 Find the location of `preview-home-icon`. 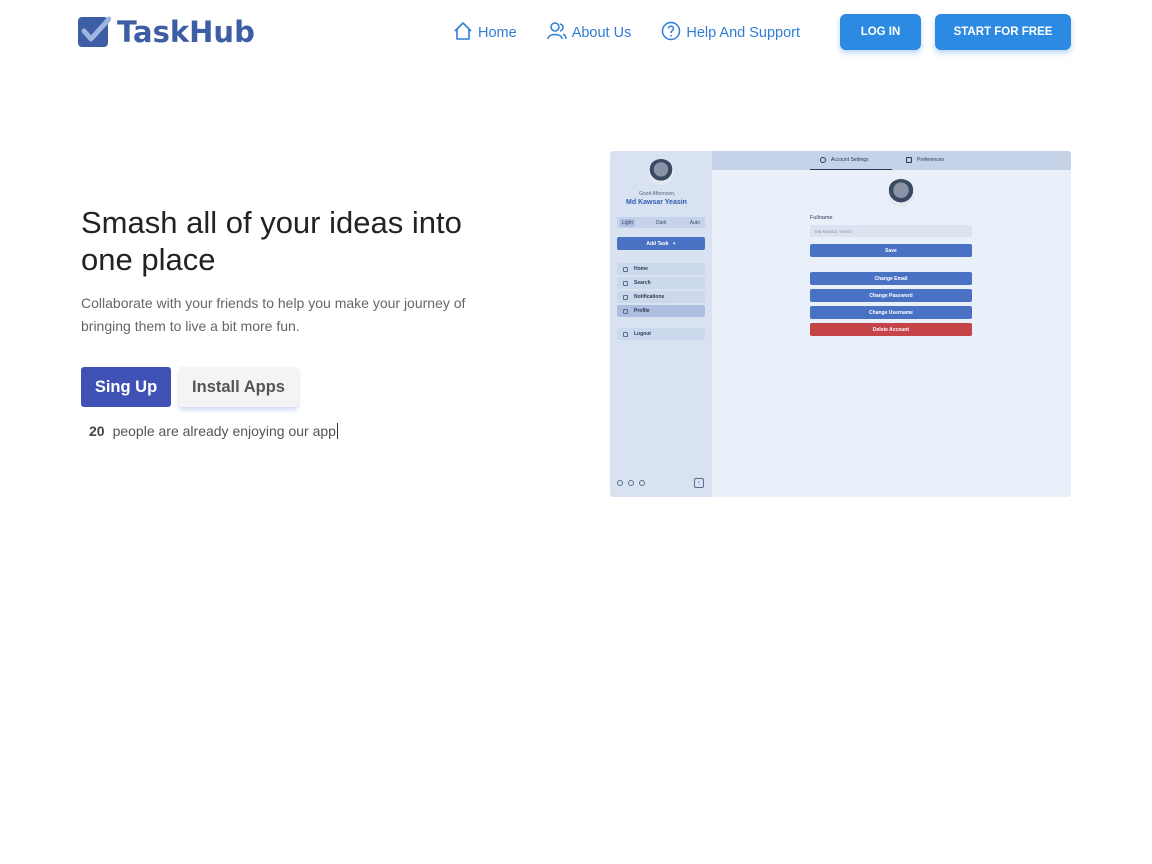

preview-home-icon is located at coordinates (625, 269).